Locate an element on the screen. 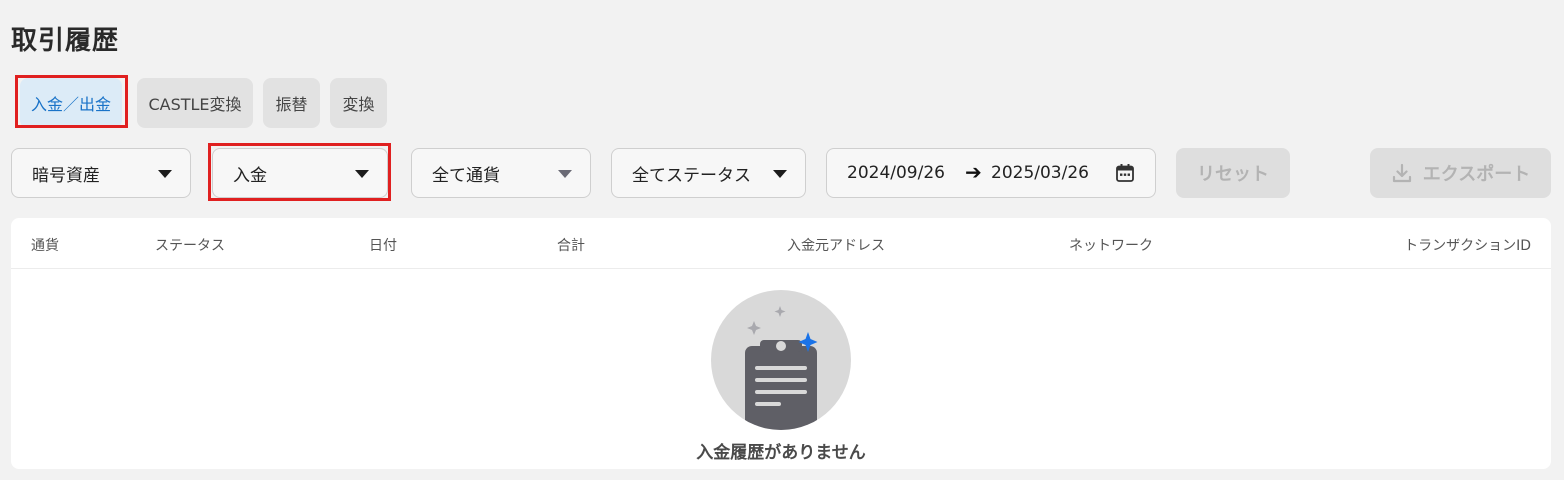 The width and height of the screenshot is (1564, 480). tab-convert: 変換 is located at coordinates (358, 103).